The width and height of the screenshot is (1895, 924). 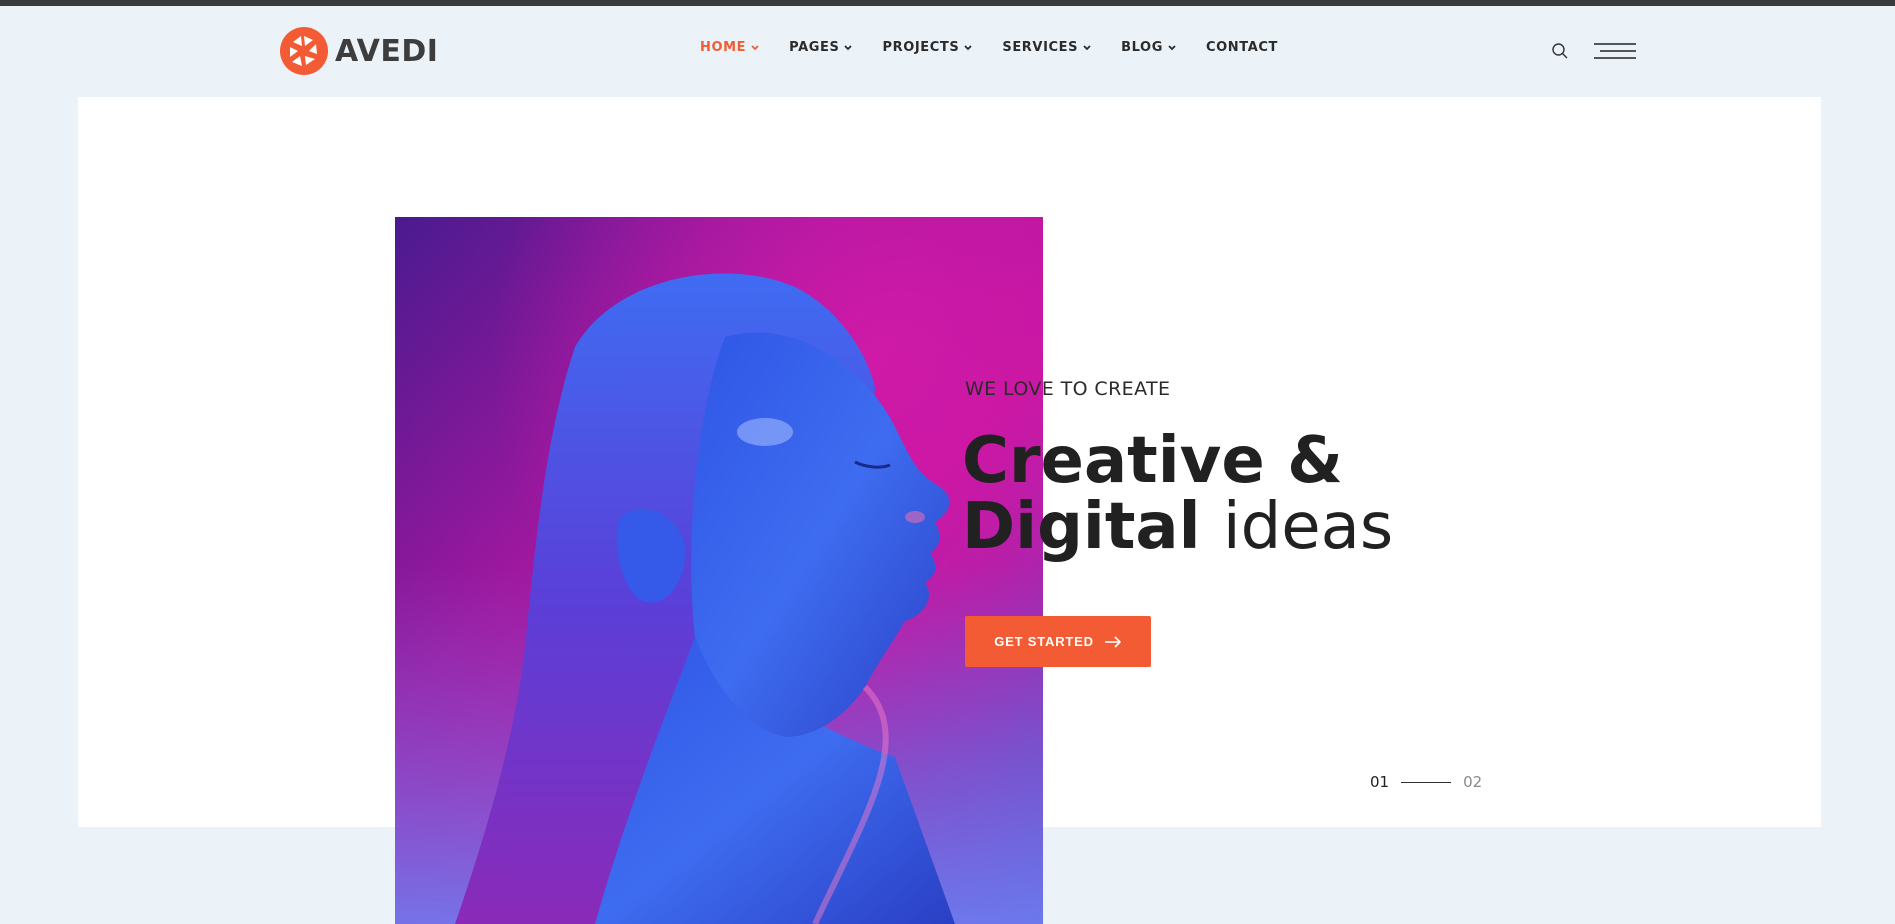 I want to click on nav-label: HOME, so click(x=723, y=47).